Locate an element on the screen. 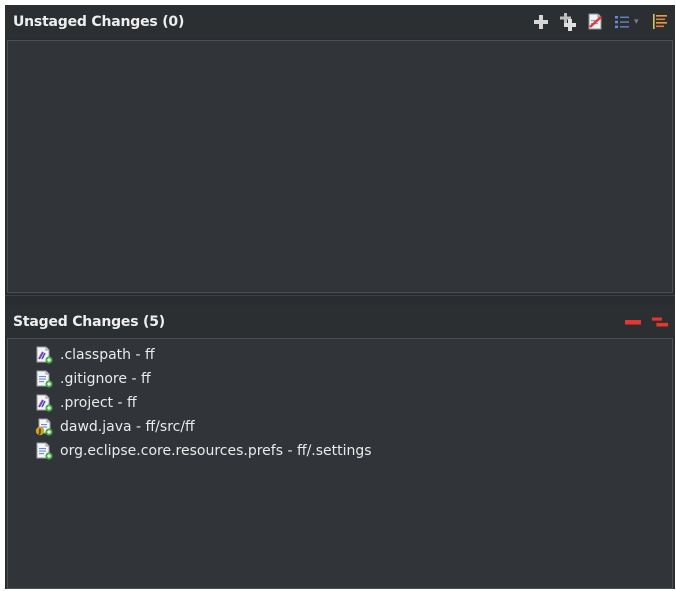 The height and width of the screenshot is (591, 676). svg-text: J is located at coordinates (39, 431).